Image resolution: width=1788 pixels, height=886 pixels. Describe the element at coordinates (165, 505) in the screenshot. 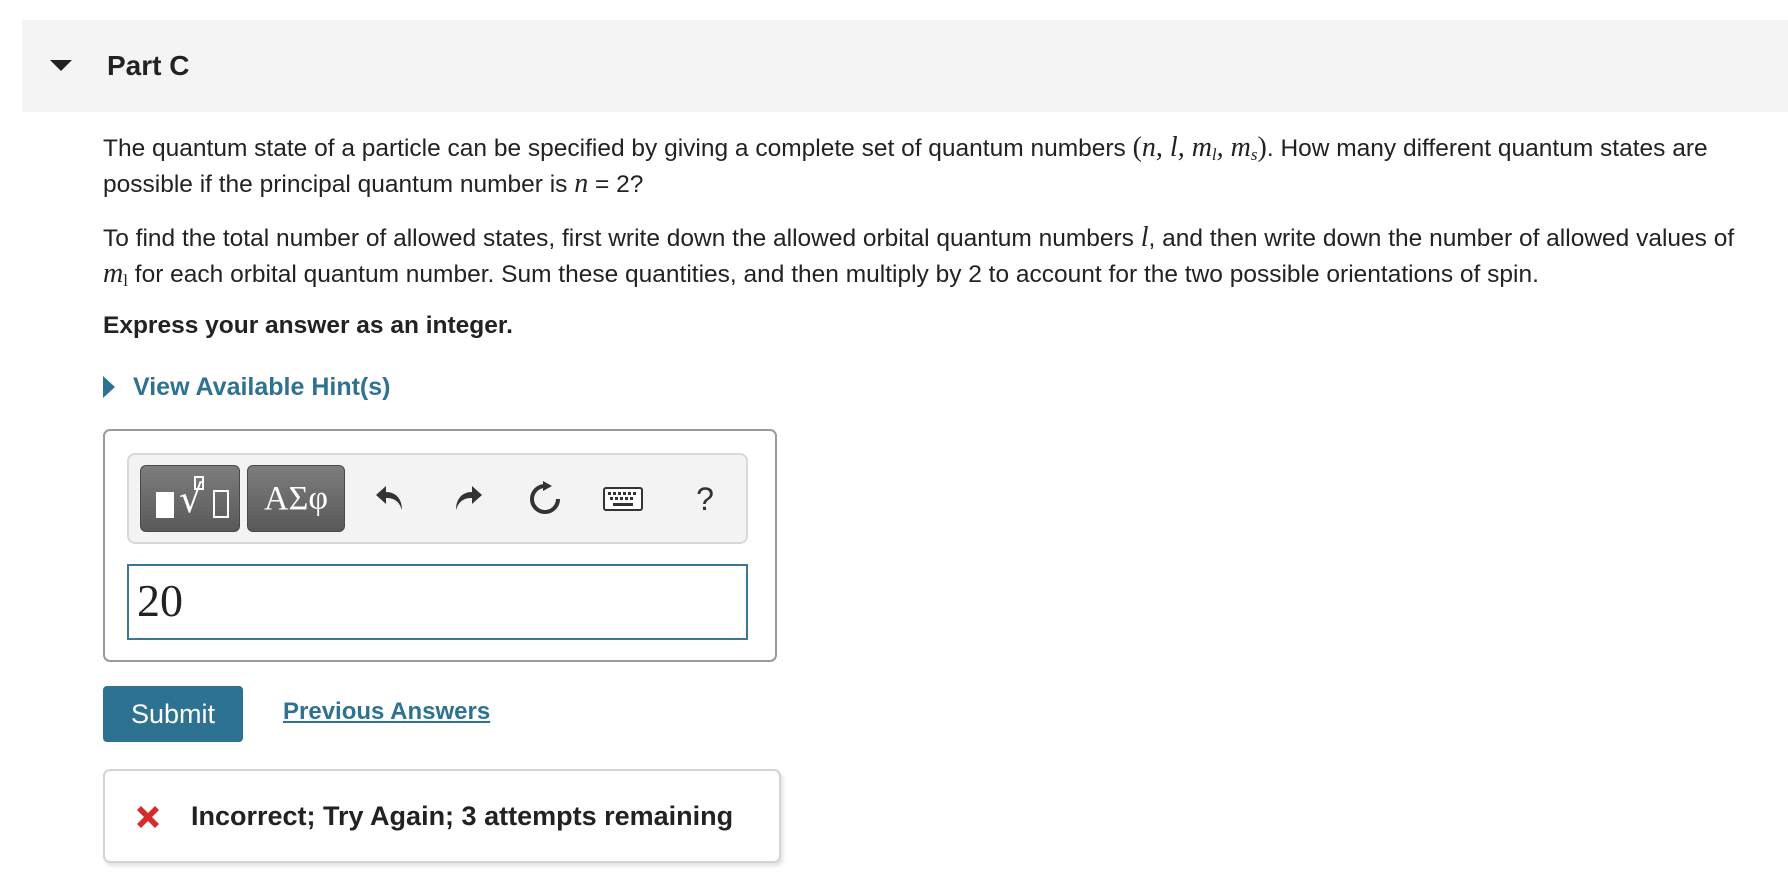

I see `template-block-icon` at that location.